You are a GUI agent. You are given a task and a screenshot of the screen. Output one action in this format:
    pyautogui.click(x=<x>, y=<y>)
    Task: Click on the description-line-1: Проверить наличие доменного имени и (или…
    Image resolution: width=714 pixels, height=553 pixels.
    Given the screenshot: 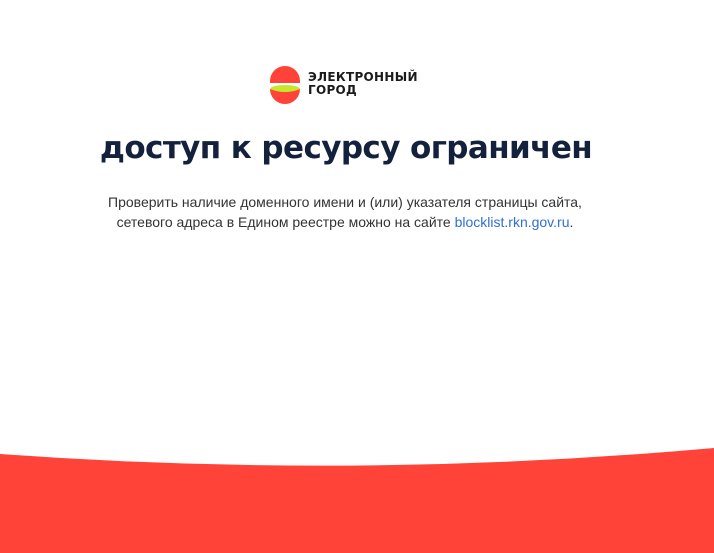 What is the action you would take?
    pyautogui.click(x=345, y=202)
    